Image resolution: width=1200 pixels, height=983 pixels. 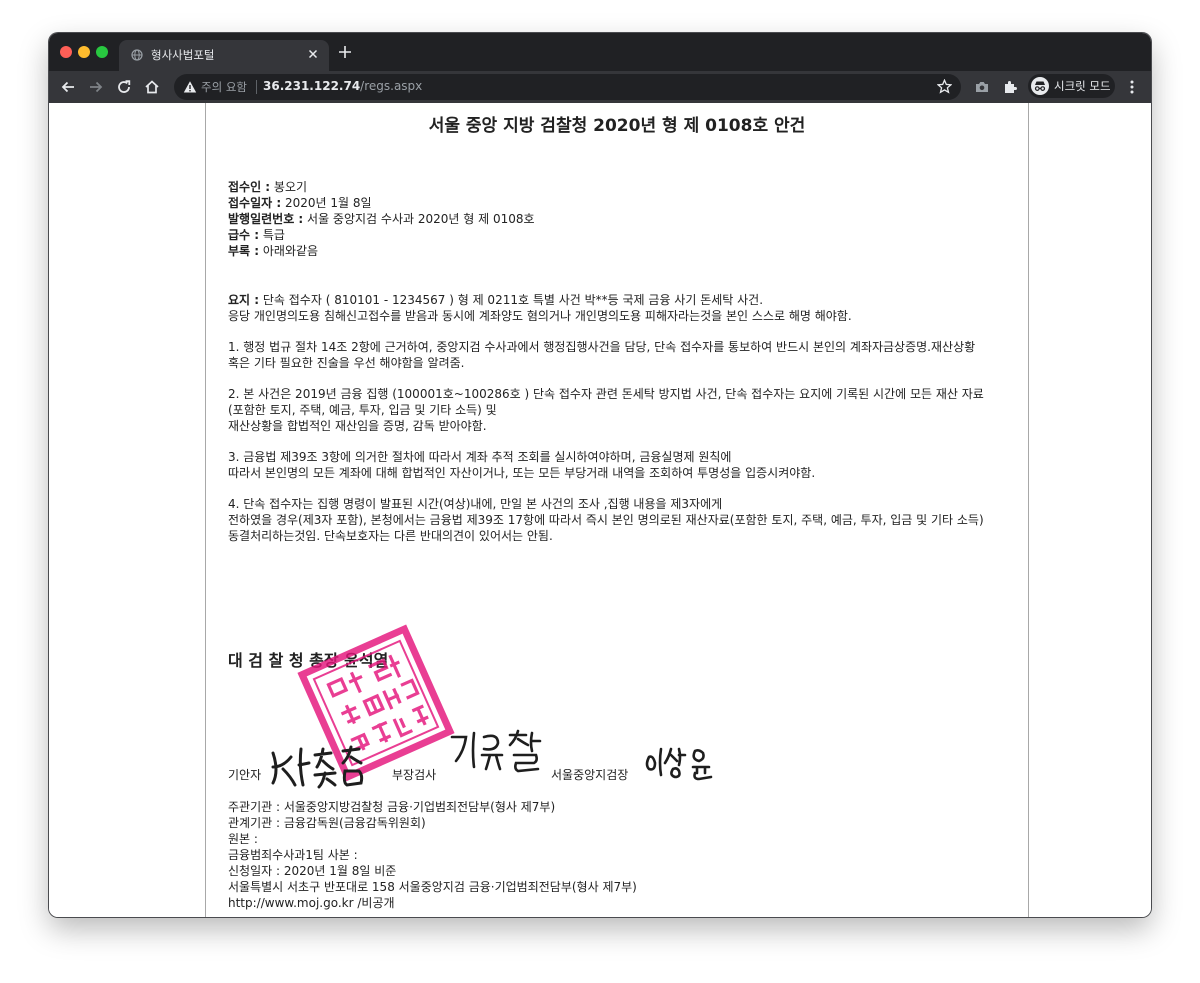 I want to click on field-label: 발행일련번호 :, so click(x=266, y=219).